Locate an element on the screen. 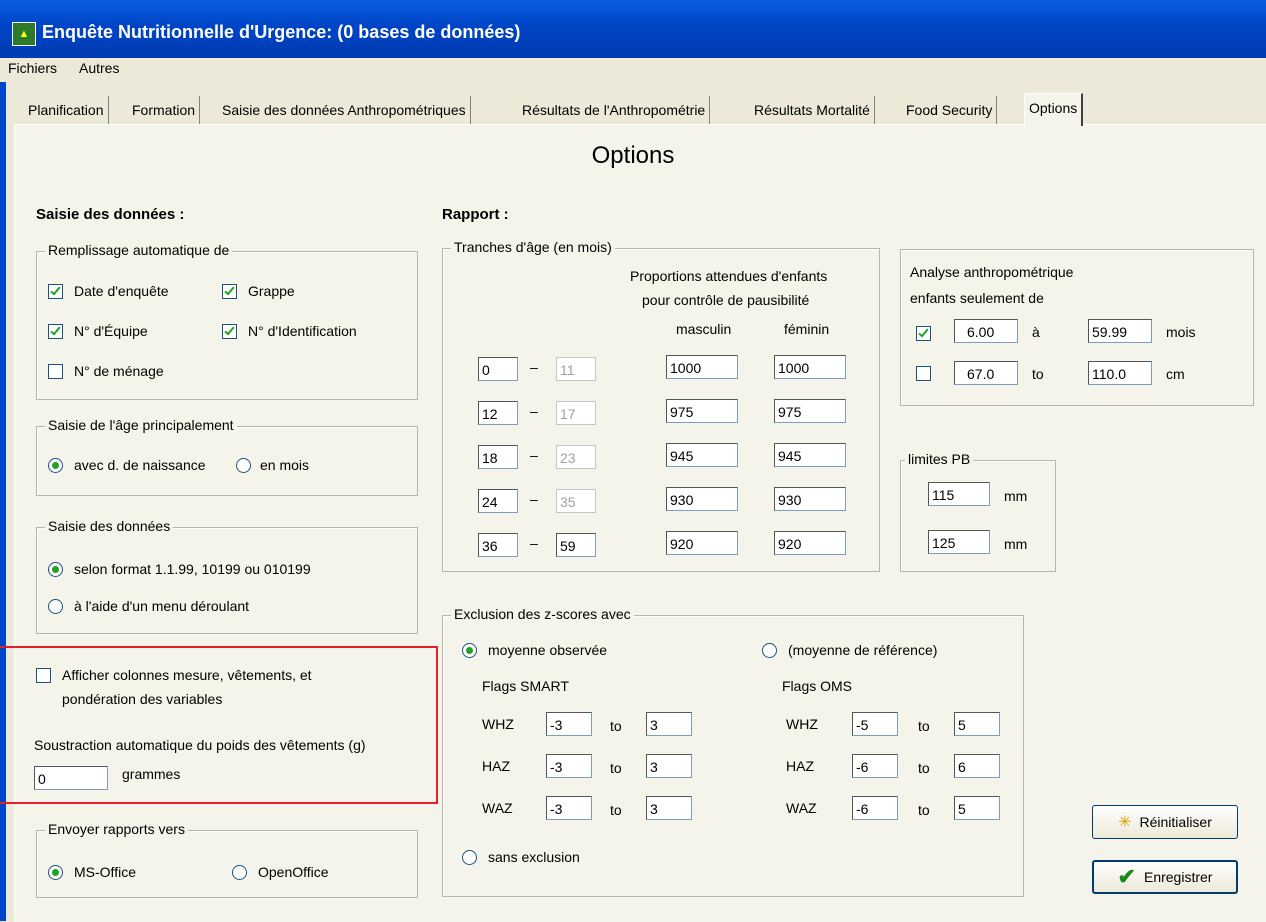  saisie-heading: Saisie des données : is located at coordinates (110, 214).